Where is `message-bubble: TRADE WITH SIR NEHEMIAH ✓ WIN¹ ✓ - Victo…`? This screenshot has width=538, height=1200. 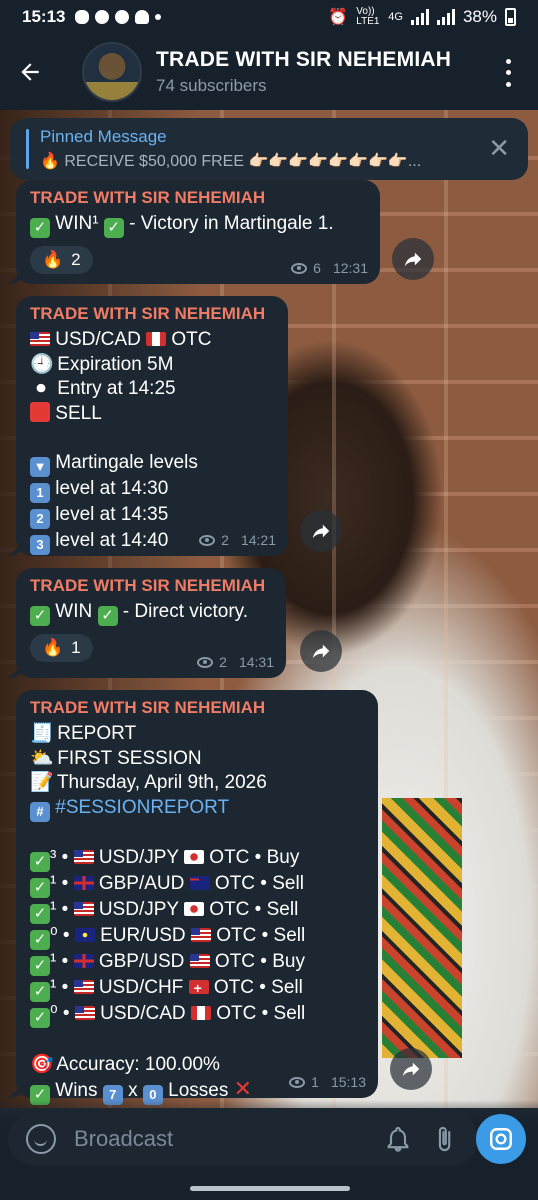
message-bubble: TRADE WITH SIR NEHEMIAH ✓ WIN¹ ✓ - Victo… is located at coordinates (198, 232).